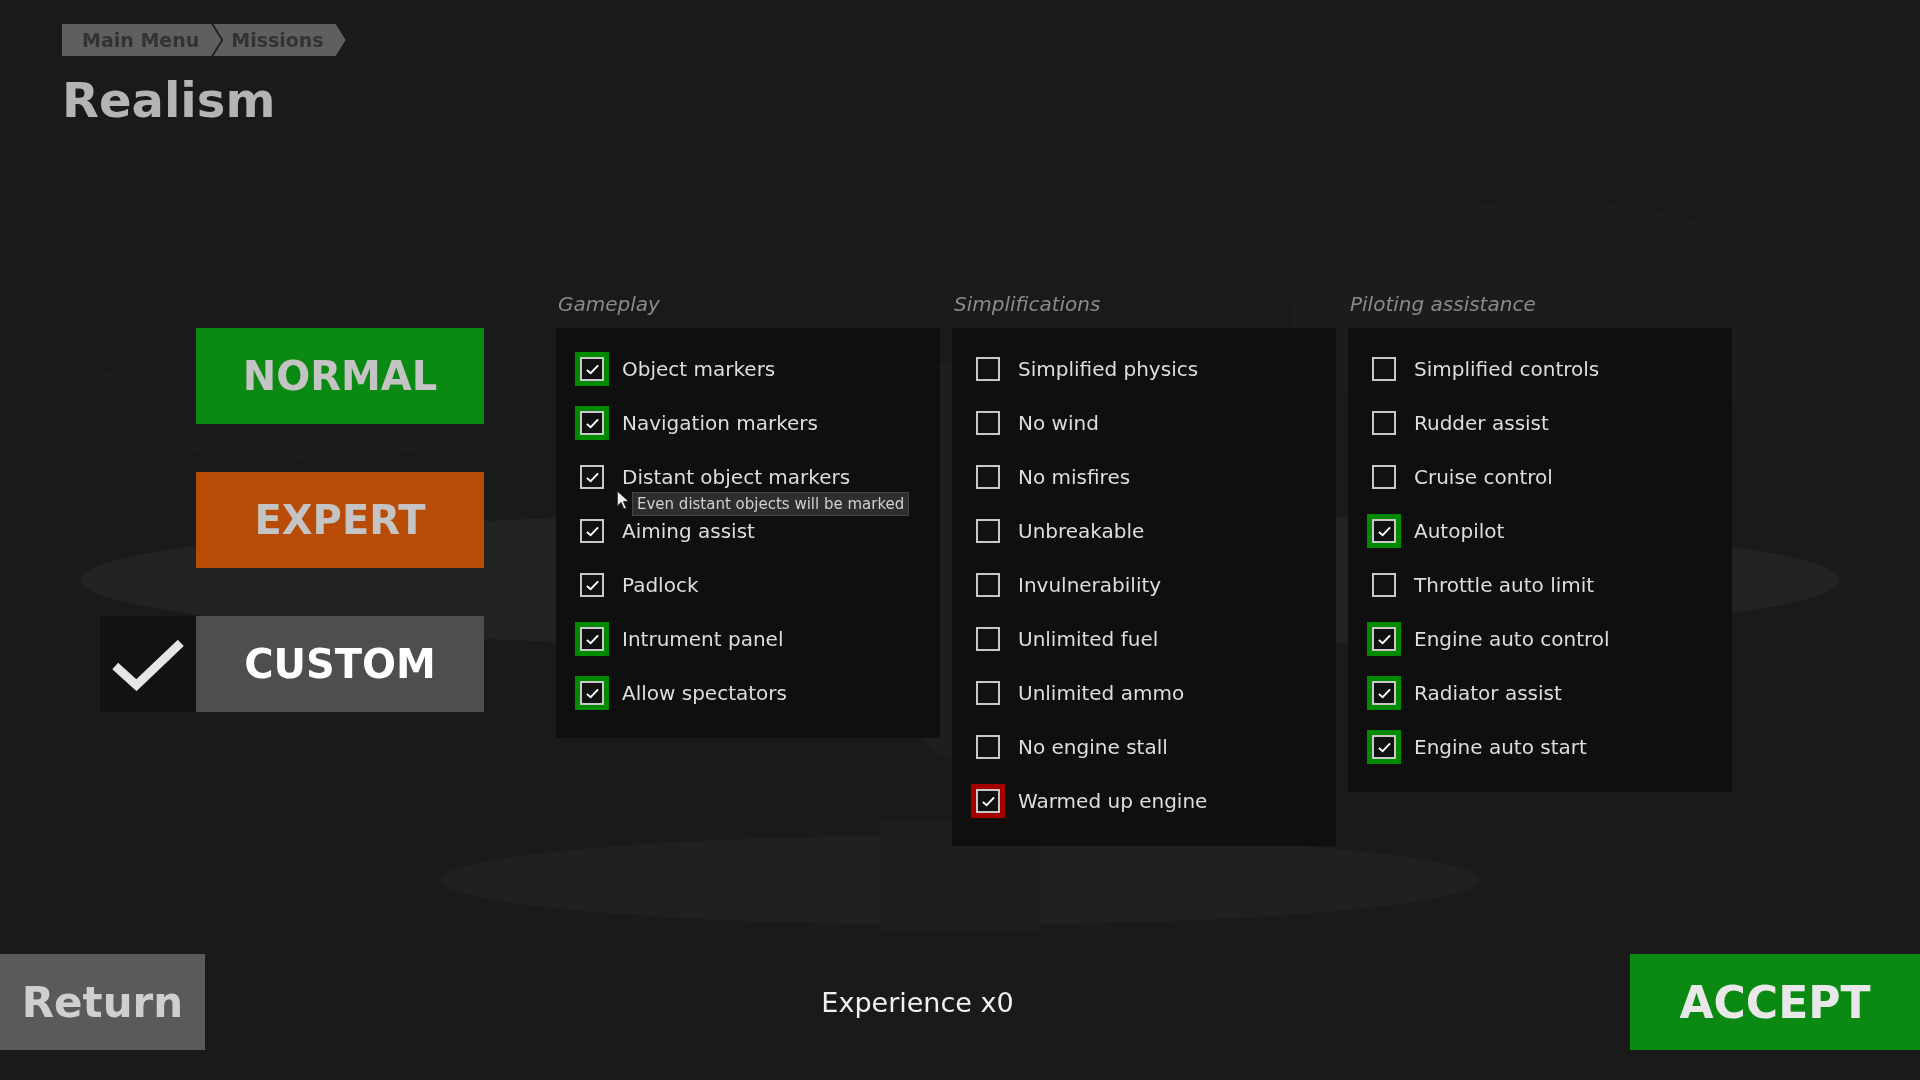 This screenshot has width=1920, height=1080. Describe the element at coordinates (340, 664) in the screenshot. I see `preset-button: CUSTOM` at that location.